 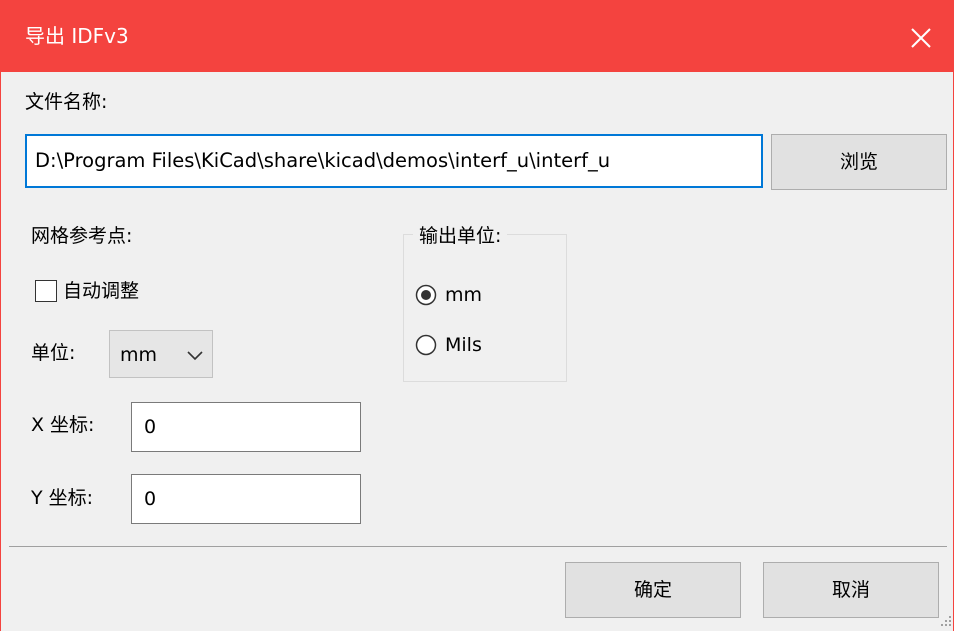 What do you see at coordinates (195, 356) in the screenshot?
I see `chevron-down-icon` at bounding box center [195, 356].